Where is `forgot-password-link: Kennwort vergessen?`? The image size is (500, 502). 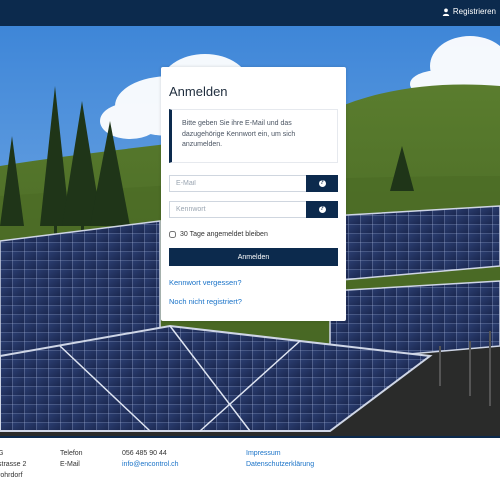 forgot-password-link: Kennwort vergessen? is located at coordinates (205, 282).